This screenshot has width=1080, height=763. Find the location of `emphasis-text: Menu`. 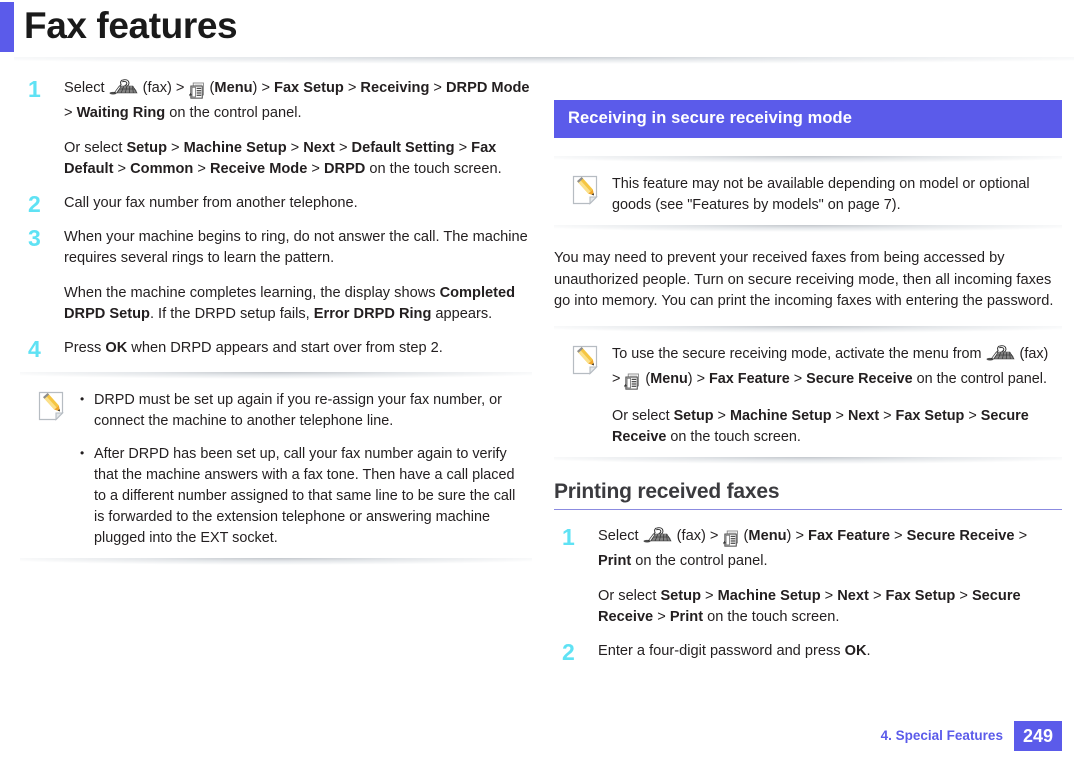

emphasis-text: Menu is located at coordinates (233, 88).